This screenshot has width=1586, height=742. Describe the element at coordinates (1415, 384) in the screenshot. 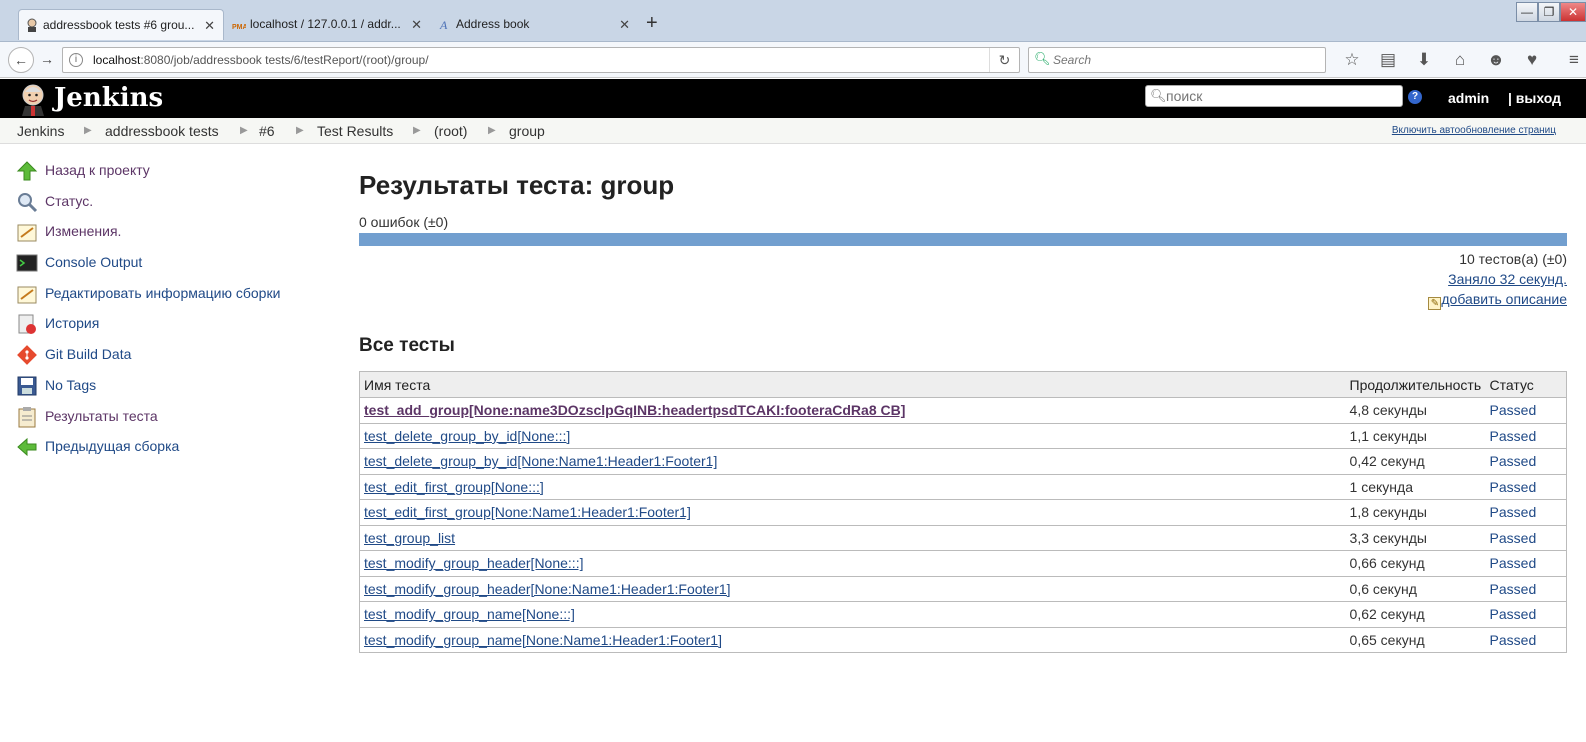

I see `column-header-duration: Продолжительность` at that location.